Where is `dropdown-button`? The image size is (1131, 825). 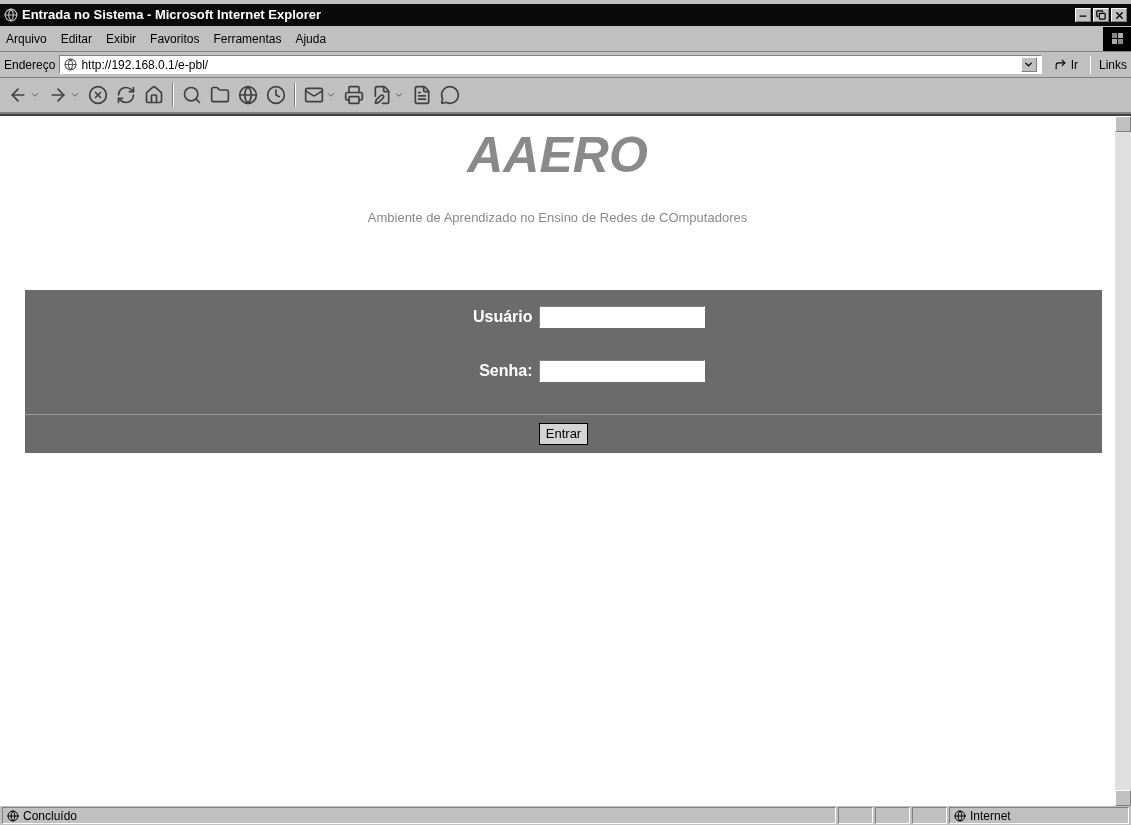 dropdown-button is located at coordinates (1028, 64).